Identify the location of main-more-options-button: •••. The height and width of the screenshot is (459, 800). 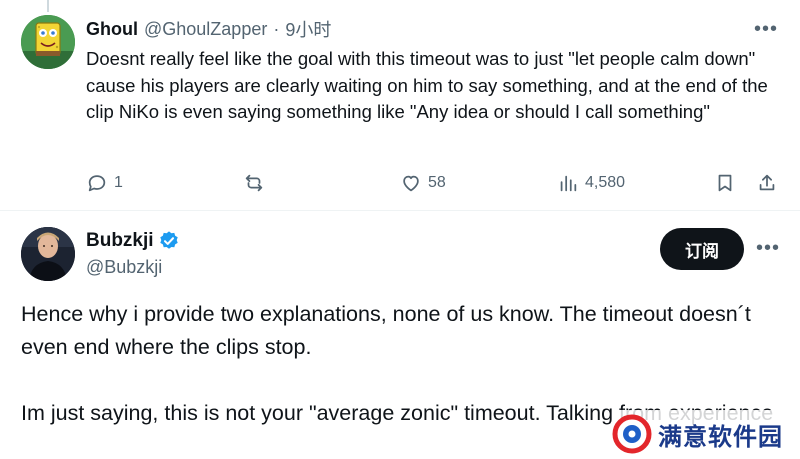
(768, 248).